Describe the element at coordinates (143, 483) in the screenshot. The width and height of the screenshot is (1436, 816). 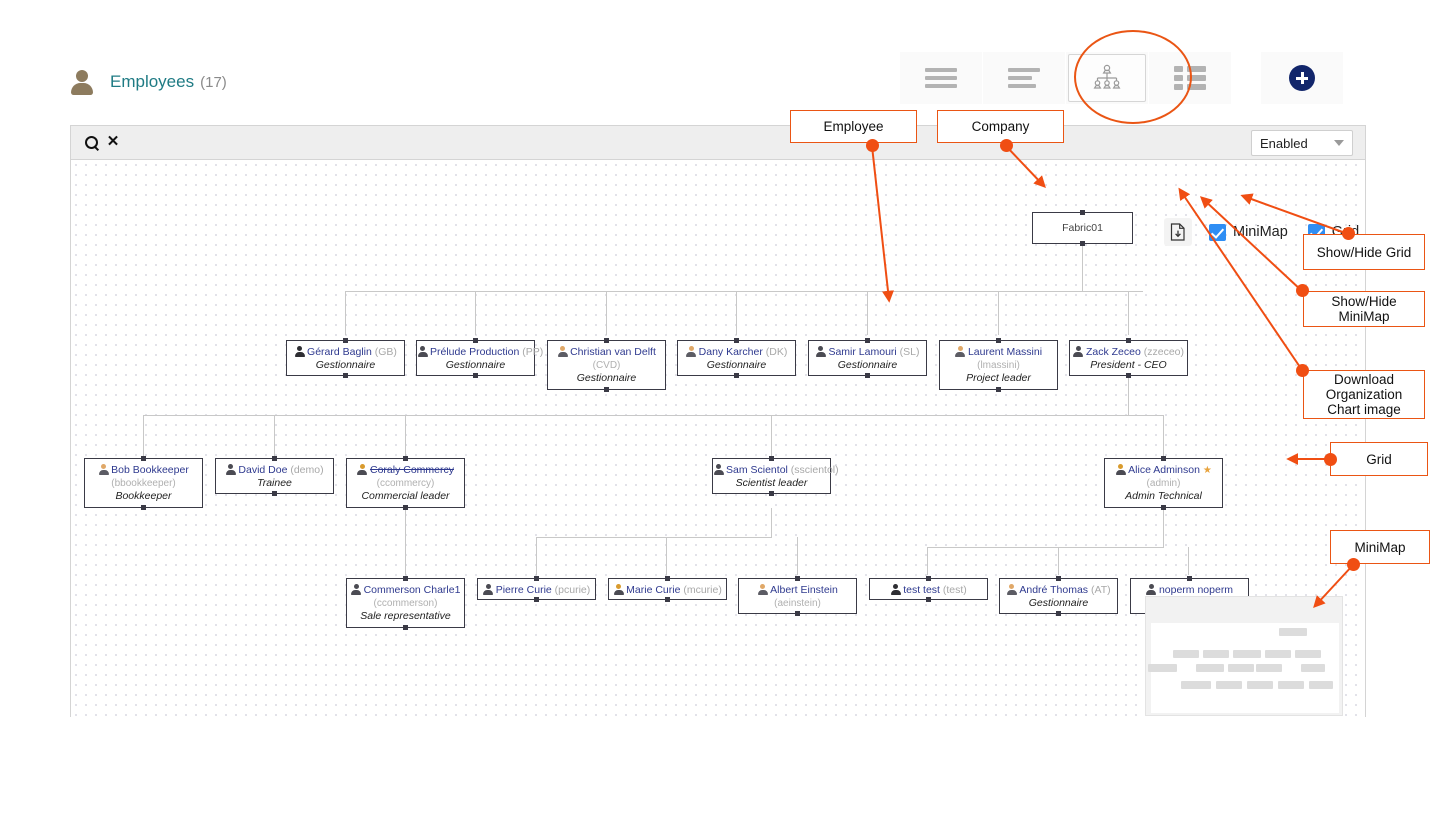
I see `employee-node: Bob Bookkeeper (bbookkeeper) Bookkeeper` at that location.